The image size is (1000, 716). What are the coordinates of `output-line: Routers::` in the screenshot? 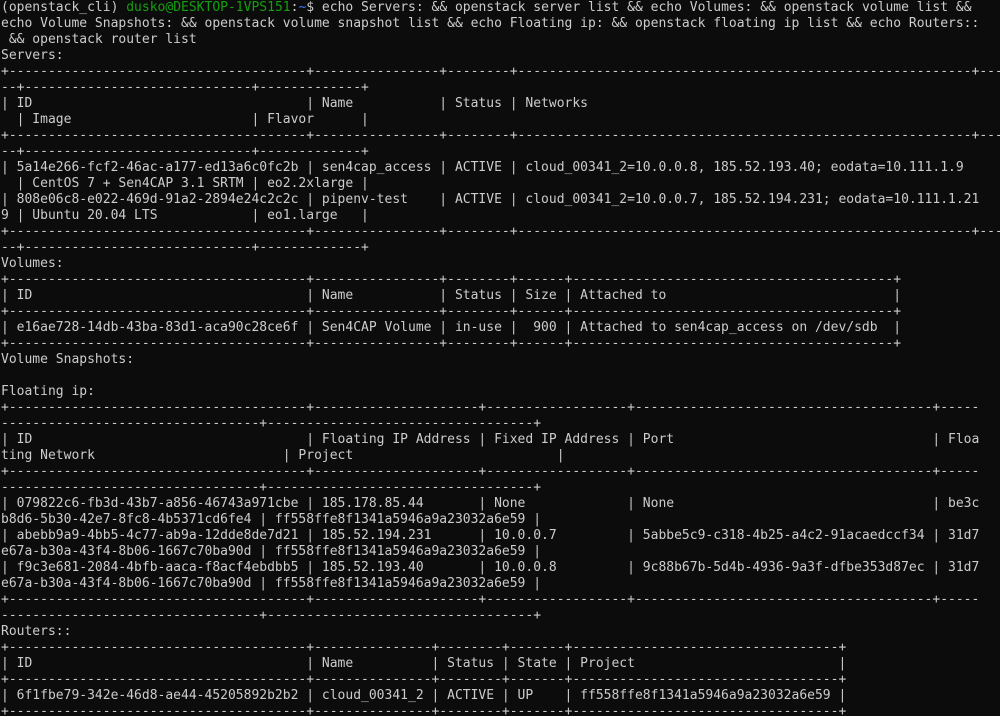 It's located at (36, 631).